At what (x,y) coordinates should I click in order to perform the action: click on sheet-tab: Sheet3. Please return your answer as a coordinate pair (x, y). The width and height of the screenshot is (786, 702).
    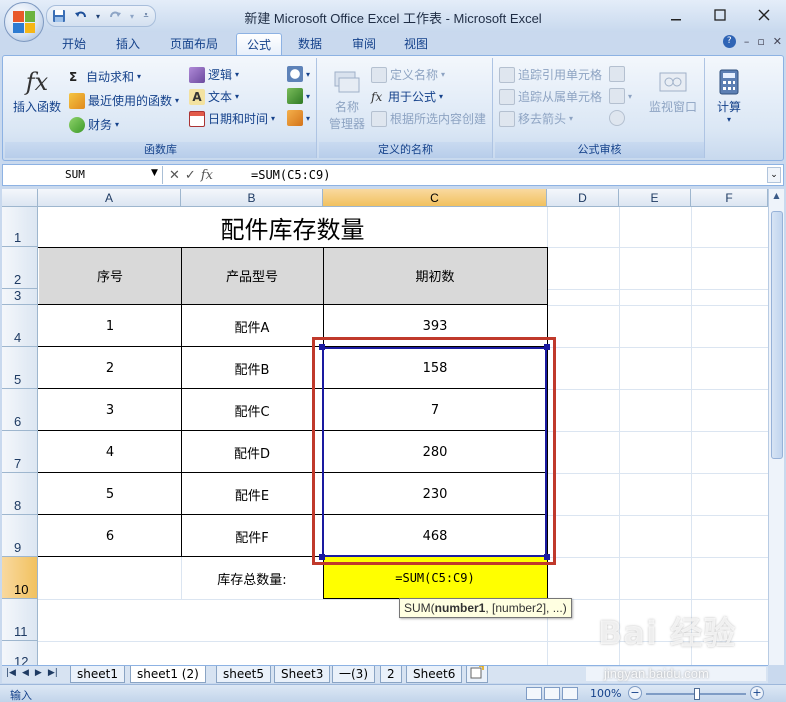
    Looking at the image, I should click on (302, 674).